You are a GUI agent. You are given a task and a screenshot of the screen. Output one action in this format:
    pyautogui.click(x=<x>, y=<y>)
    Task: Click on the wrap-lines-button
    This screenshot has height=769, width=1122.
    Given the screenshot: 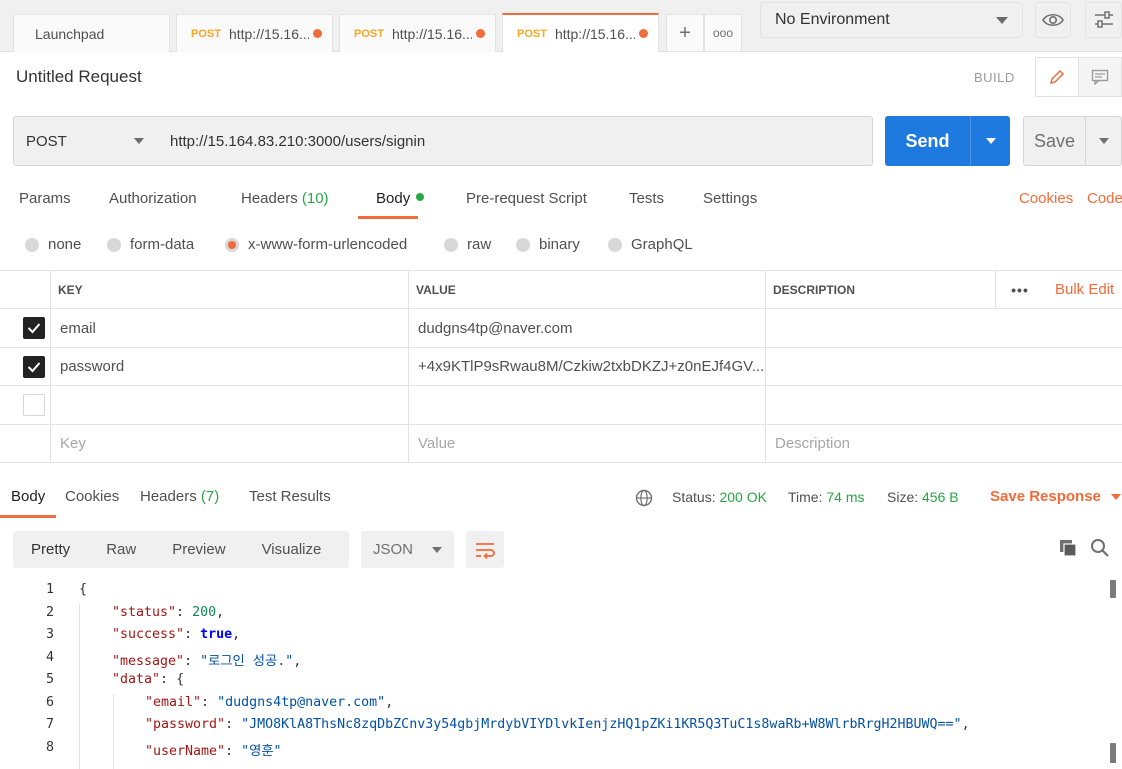 What is the action you would take?
    pyautogui.click(x=485, y=549)
    